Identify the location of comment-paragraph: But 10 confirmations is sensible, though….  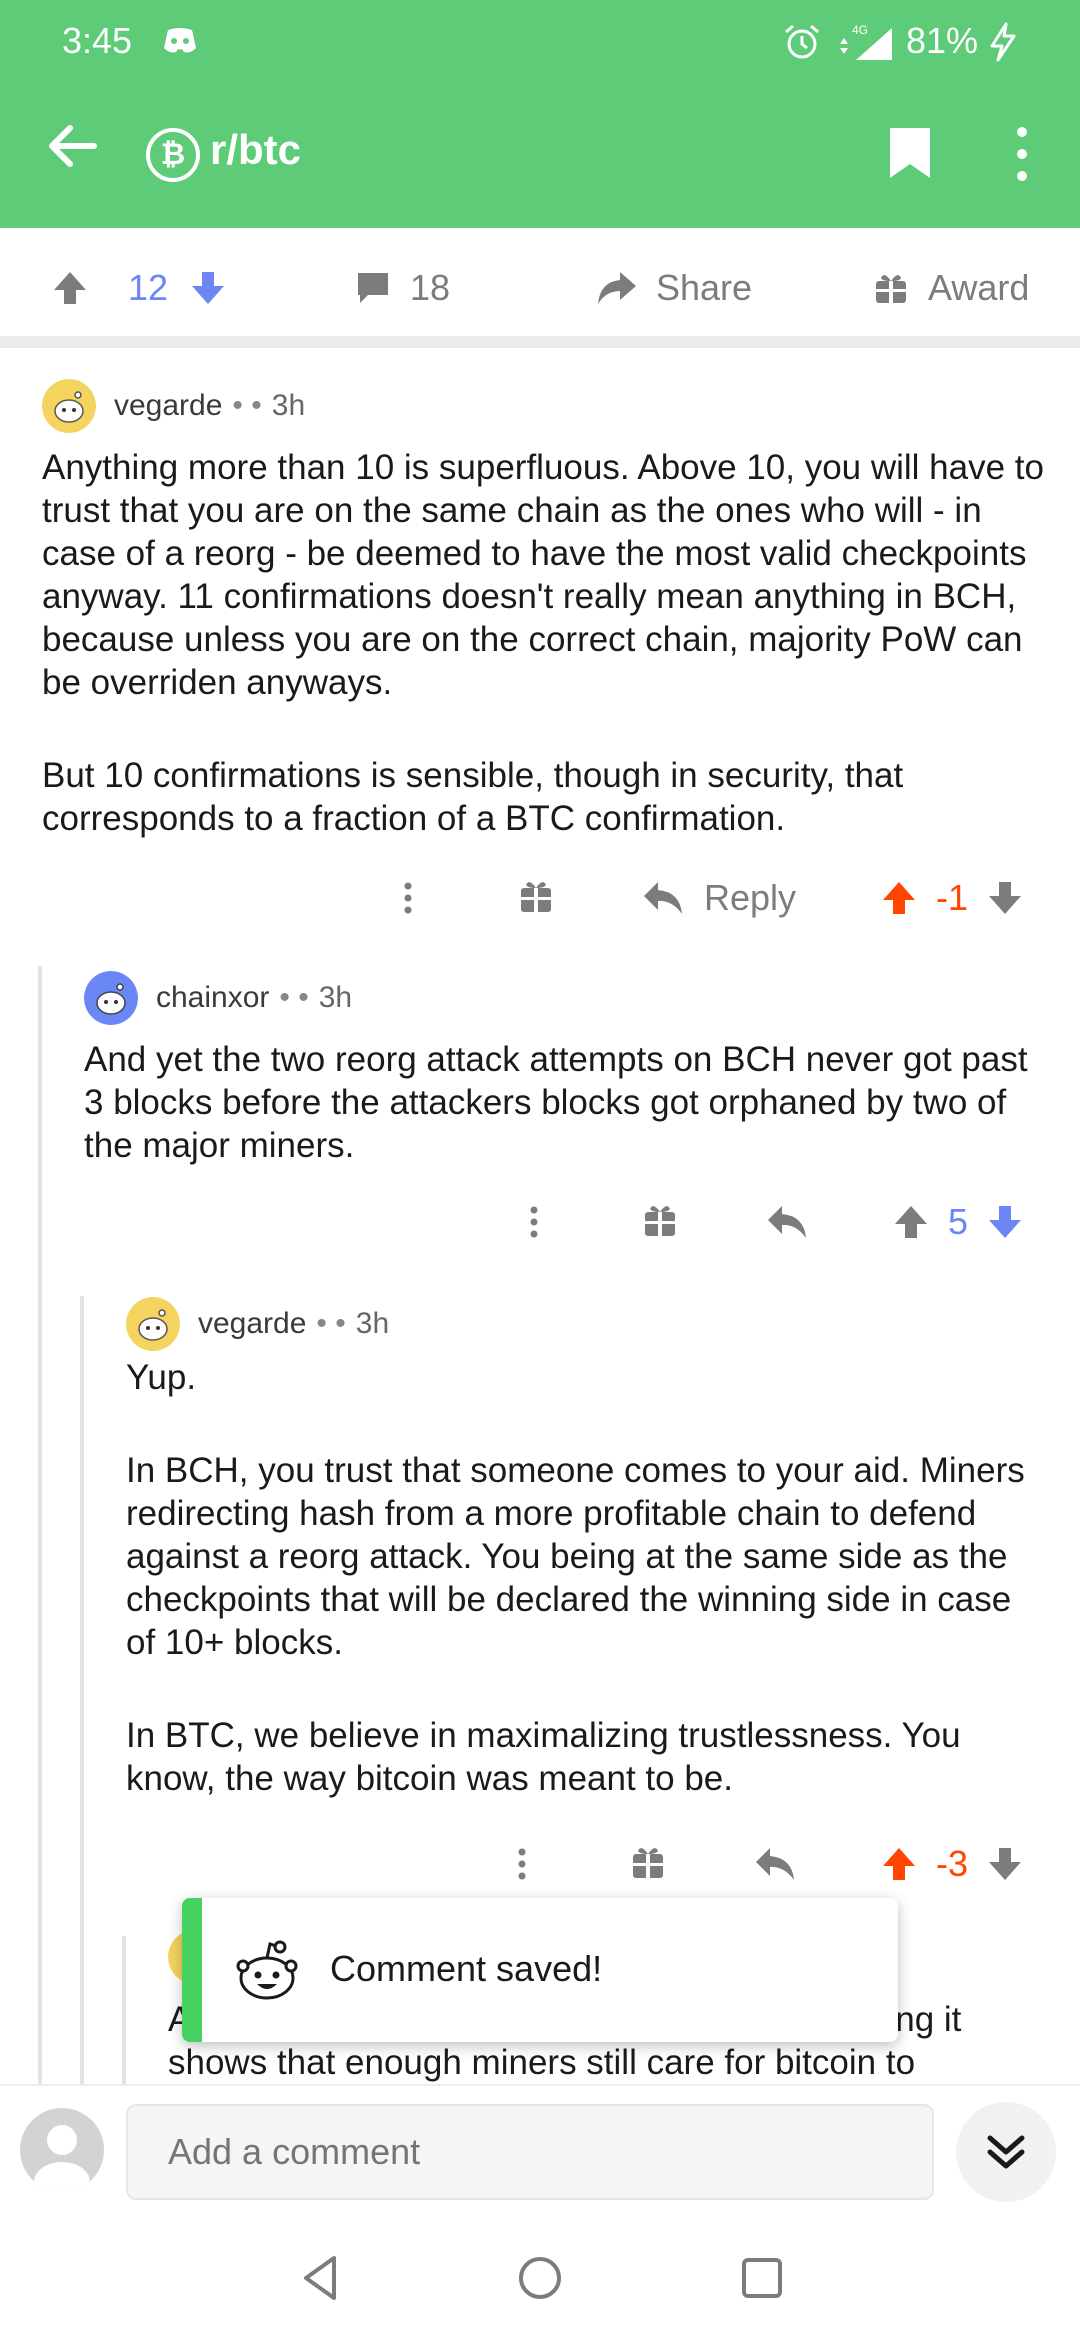
(473, 797).